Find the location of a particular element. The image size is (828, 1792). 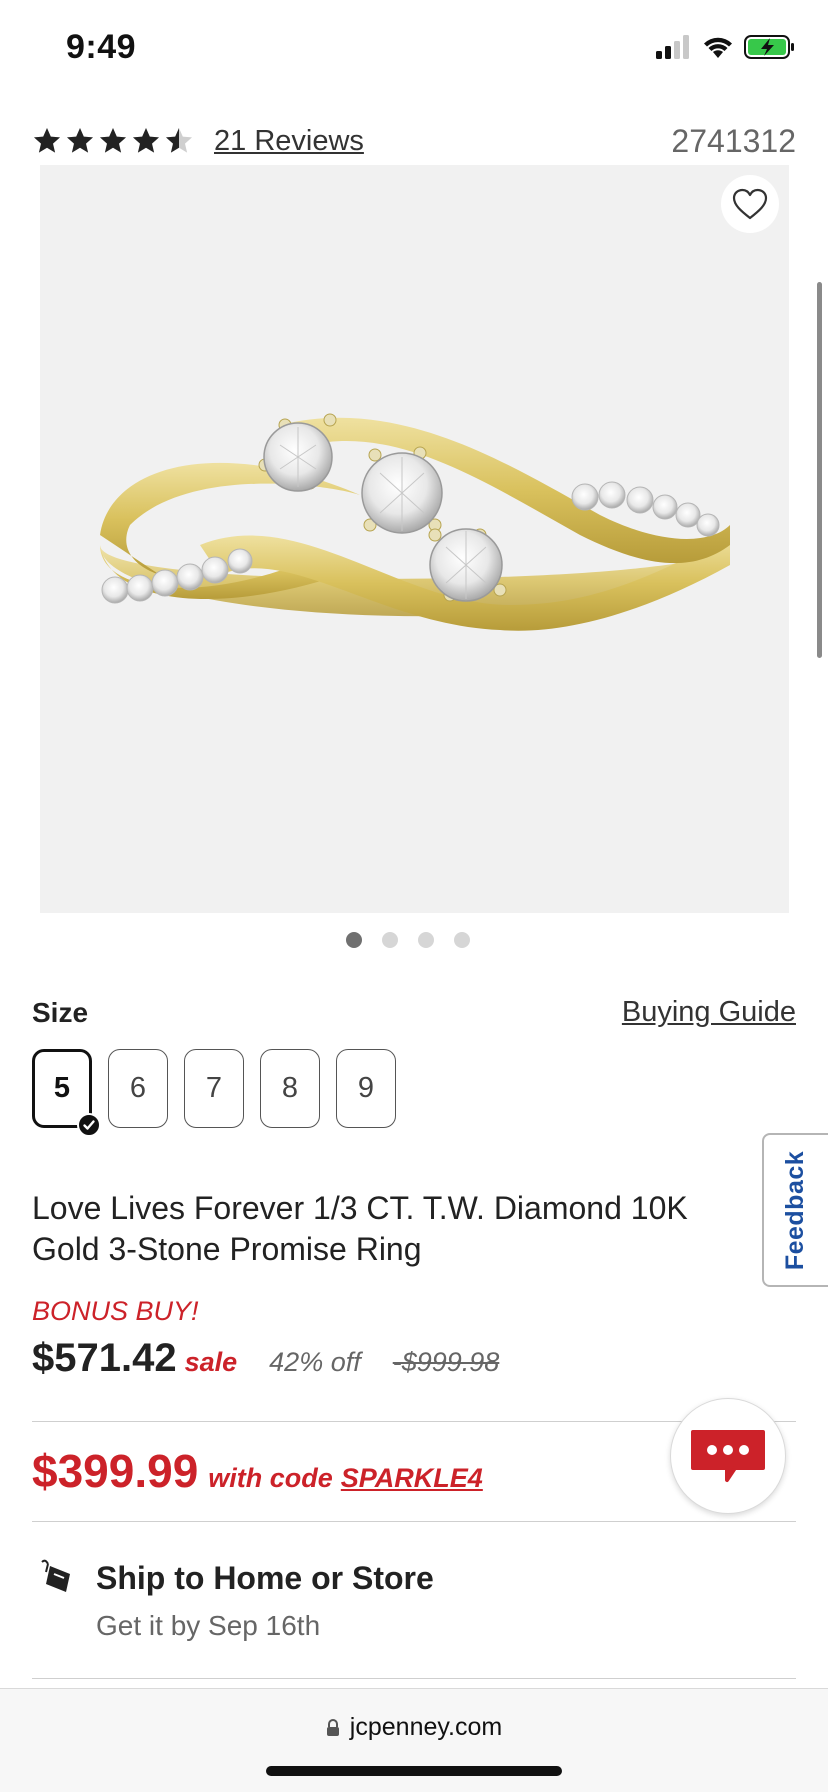

feedback-label: Feedback is located at coordinates (795, 1210).